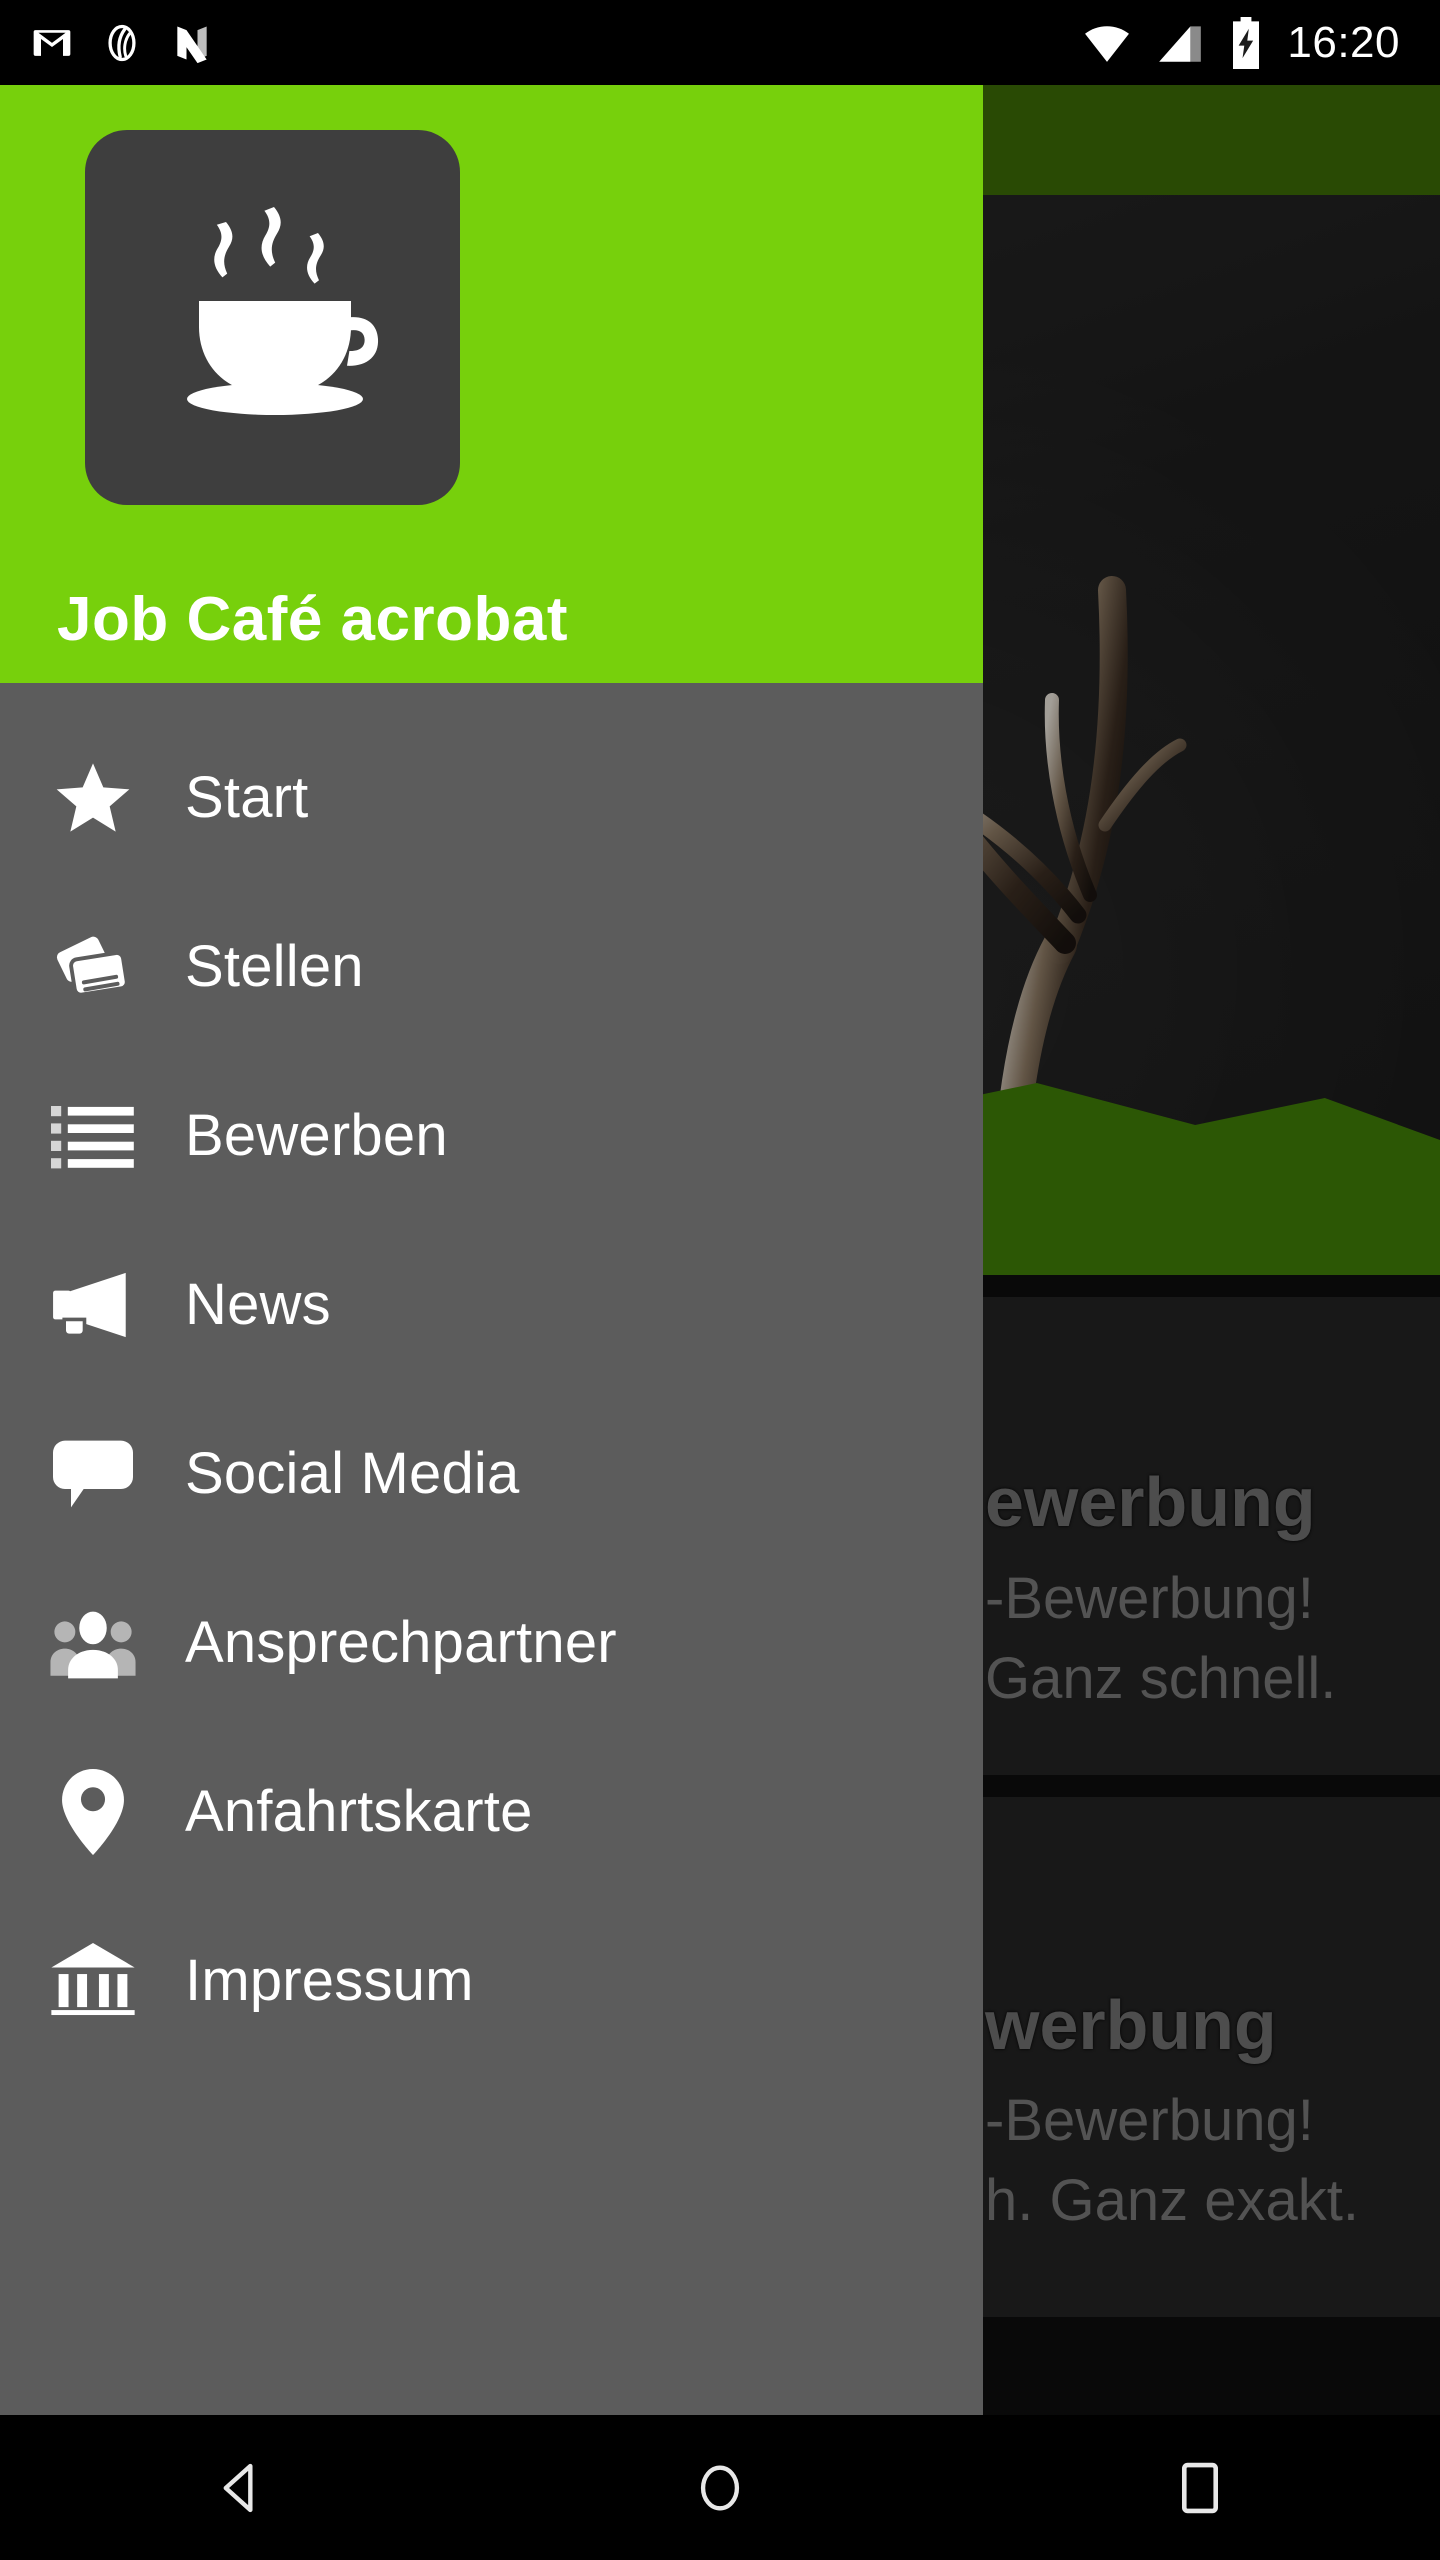 Image resolution: width=1440 pixels, height=2560 pixels. Describe the element at coordinates (52, 42) in the screenshot. I see `gmail-icon` at that location.